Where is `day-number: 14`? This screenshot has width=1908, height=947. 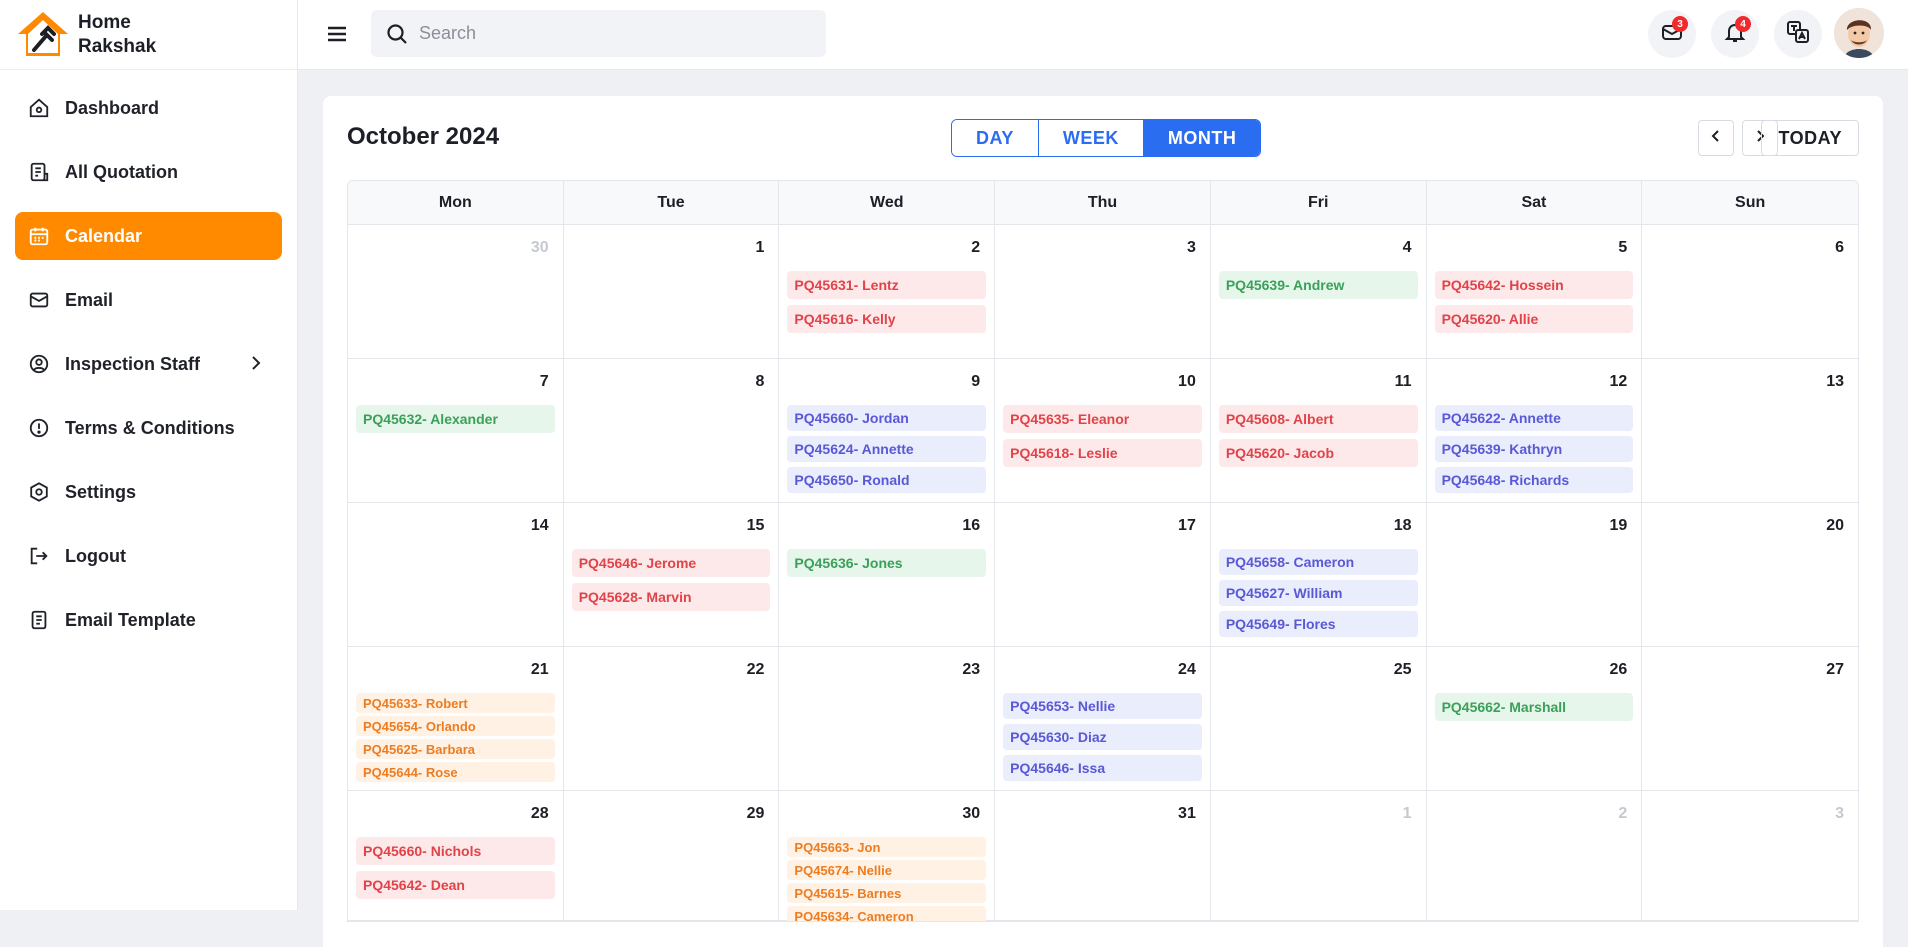 day-number: 14 is located at coordinates (539, 525).